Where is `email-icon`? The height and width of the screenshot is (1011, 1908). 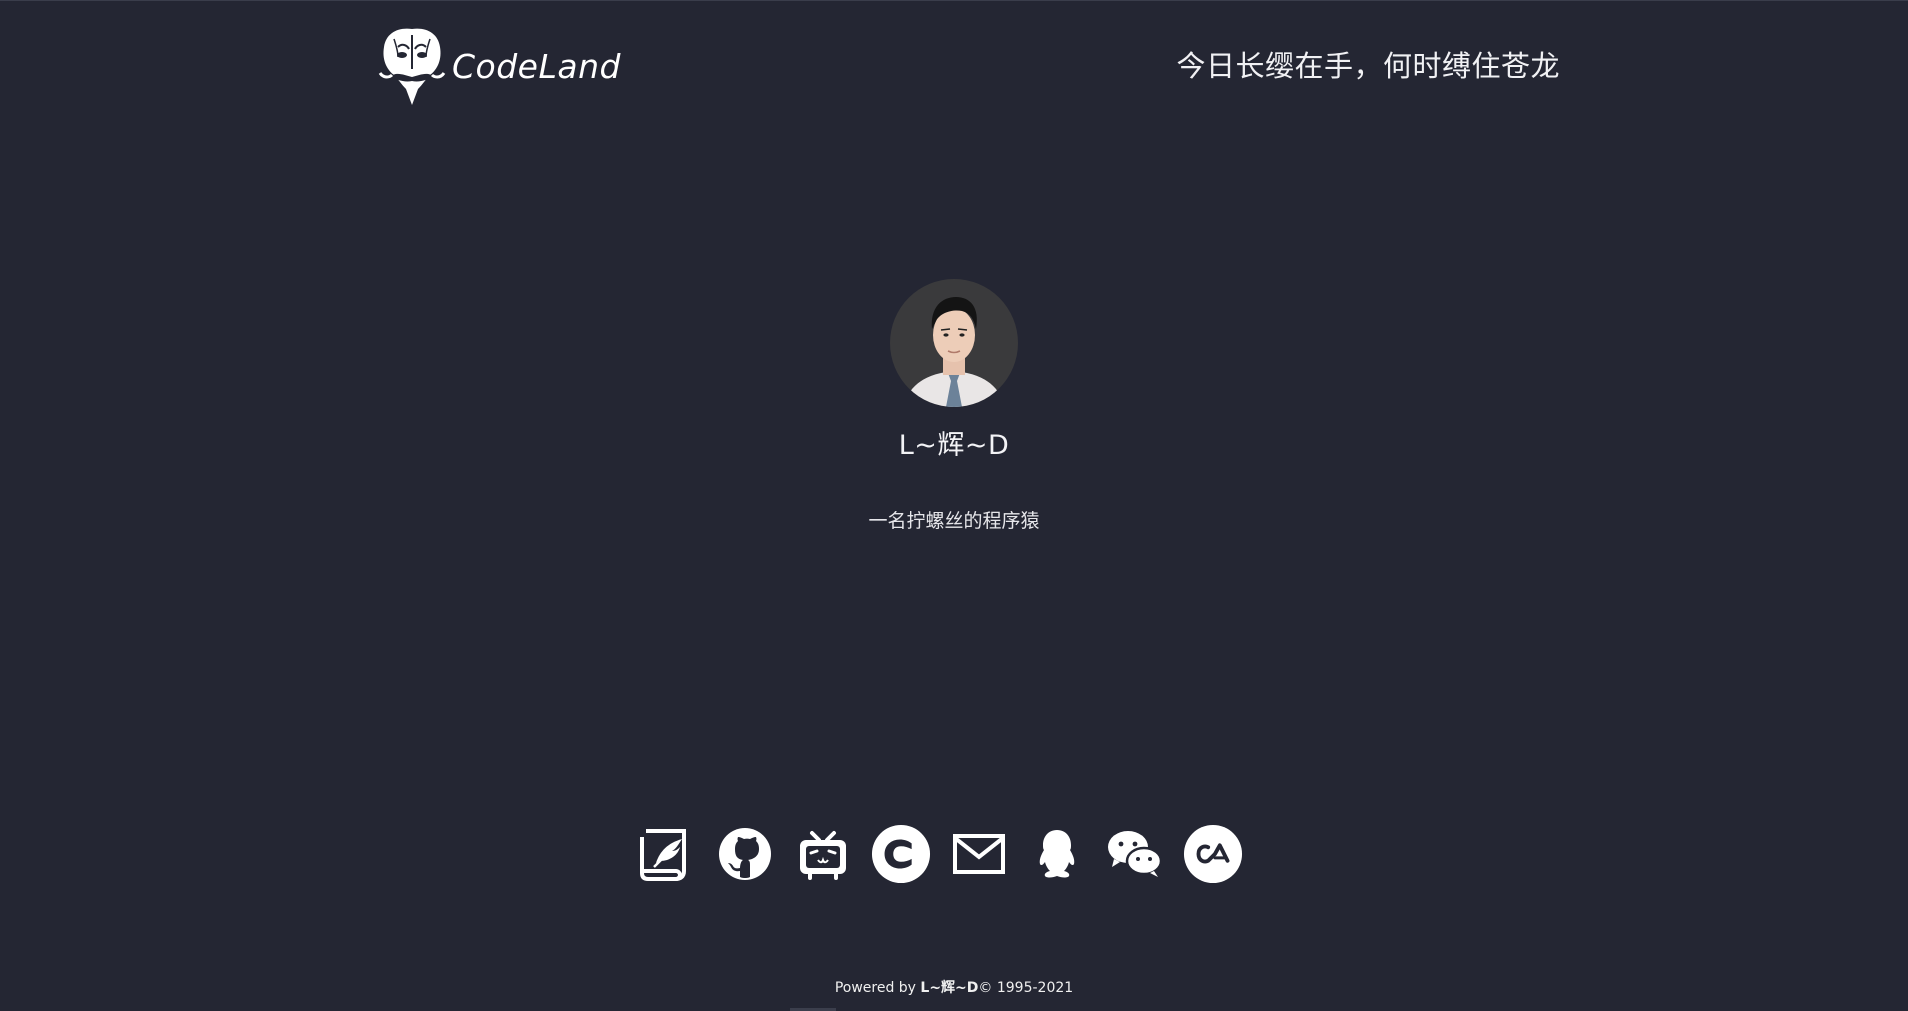
email-icon is located at coordinates (979, 854).